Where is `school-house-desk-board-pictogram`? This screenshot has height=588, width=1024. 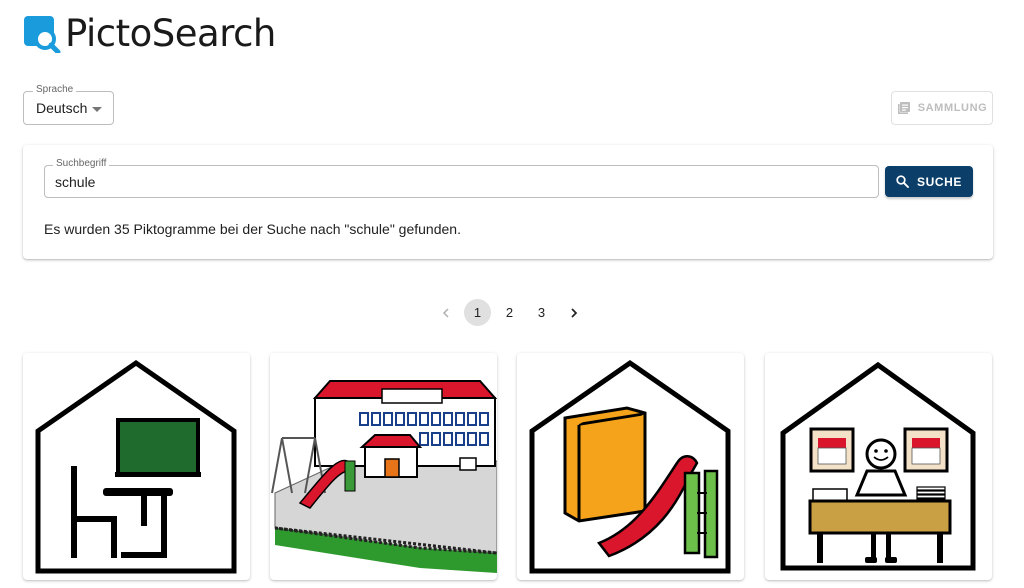 school-house-desk-board-pictogram is located at coordinates (136, 466).